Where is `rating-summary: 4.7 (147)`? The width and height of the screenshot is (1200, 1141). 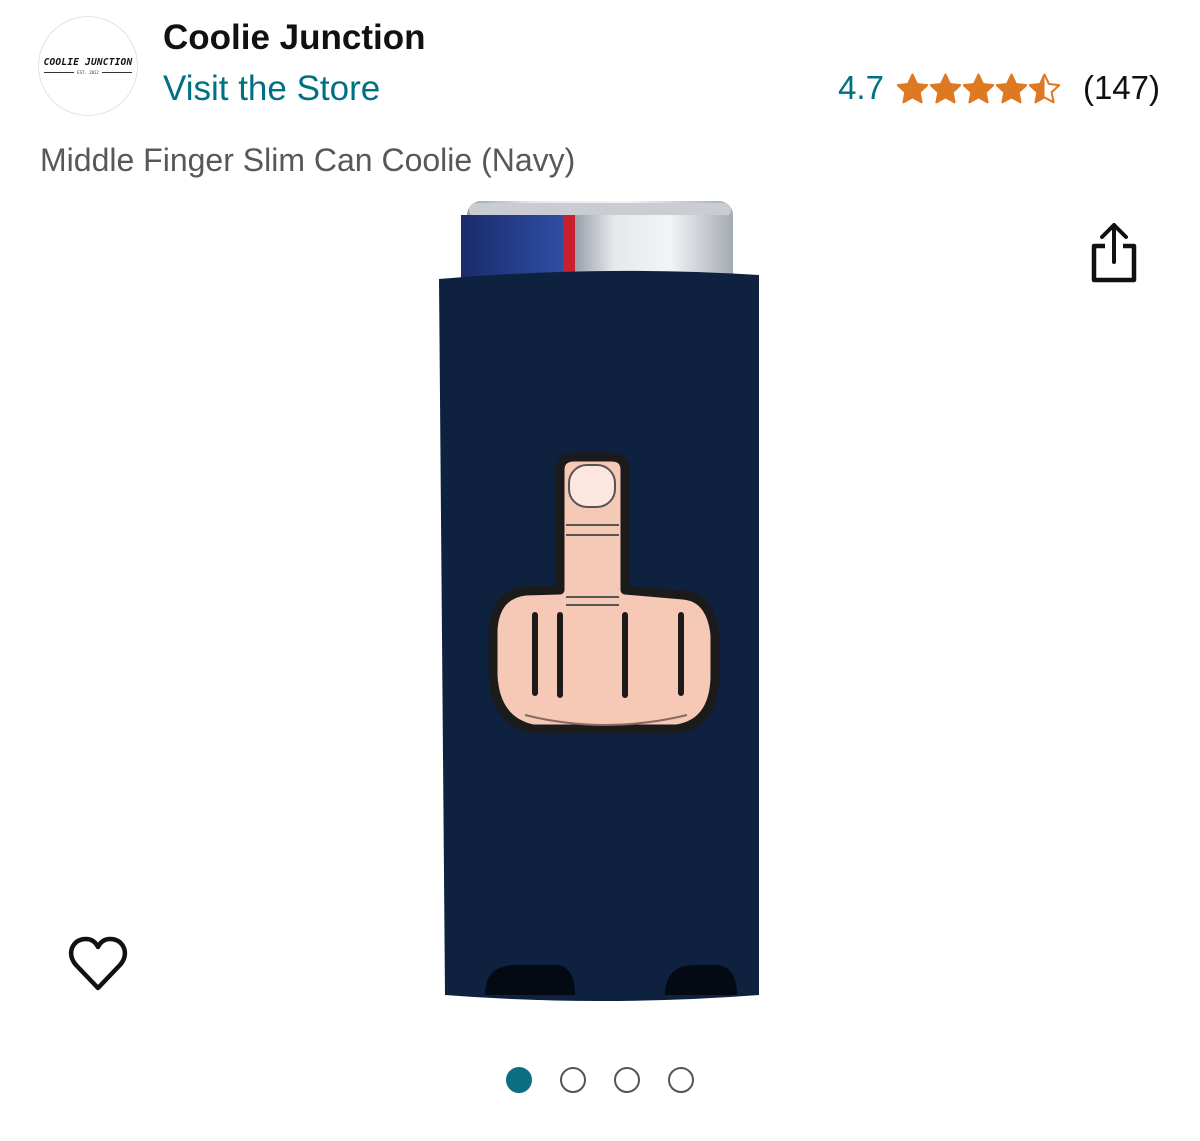
rating-summary: 4.7 (147) is located at coordinates (999, 88).